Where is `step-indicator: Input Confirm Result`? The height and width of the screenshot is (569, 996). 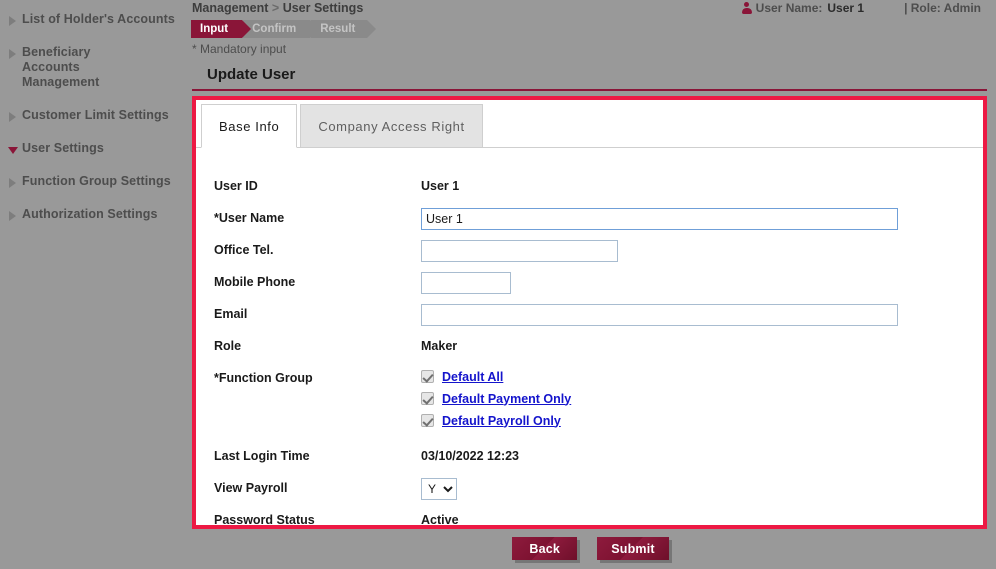 step-indicator: Input Confirm Result is located at coordinates (284, 29).